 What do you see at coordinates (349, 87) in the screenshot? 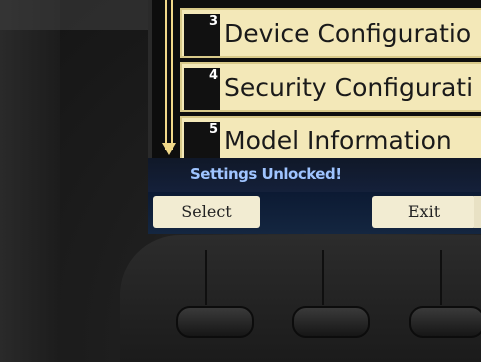
I see `menu-item-label: Security Configurati` at bounding box center [349, 87].